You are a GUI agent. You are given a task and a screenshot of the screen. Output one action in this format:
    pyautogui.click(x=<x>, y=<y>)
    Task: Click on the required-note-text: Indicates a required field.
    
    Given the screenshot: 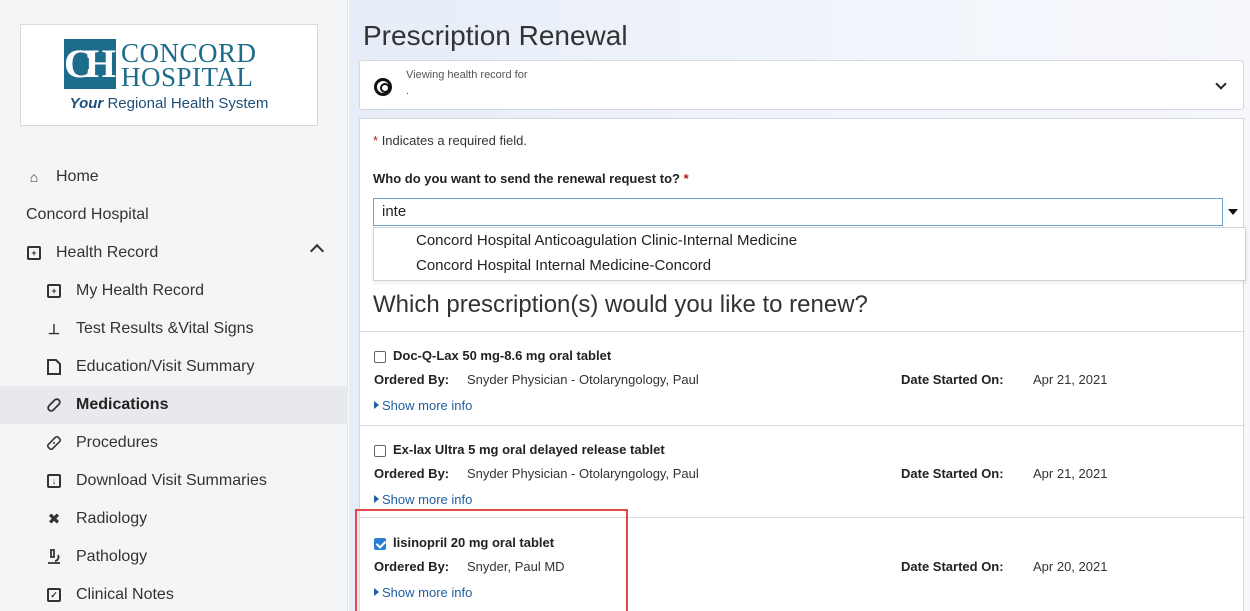 What is the action you would take?
    pyautogui.click(x=454, y=140)
    